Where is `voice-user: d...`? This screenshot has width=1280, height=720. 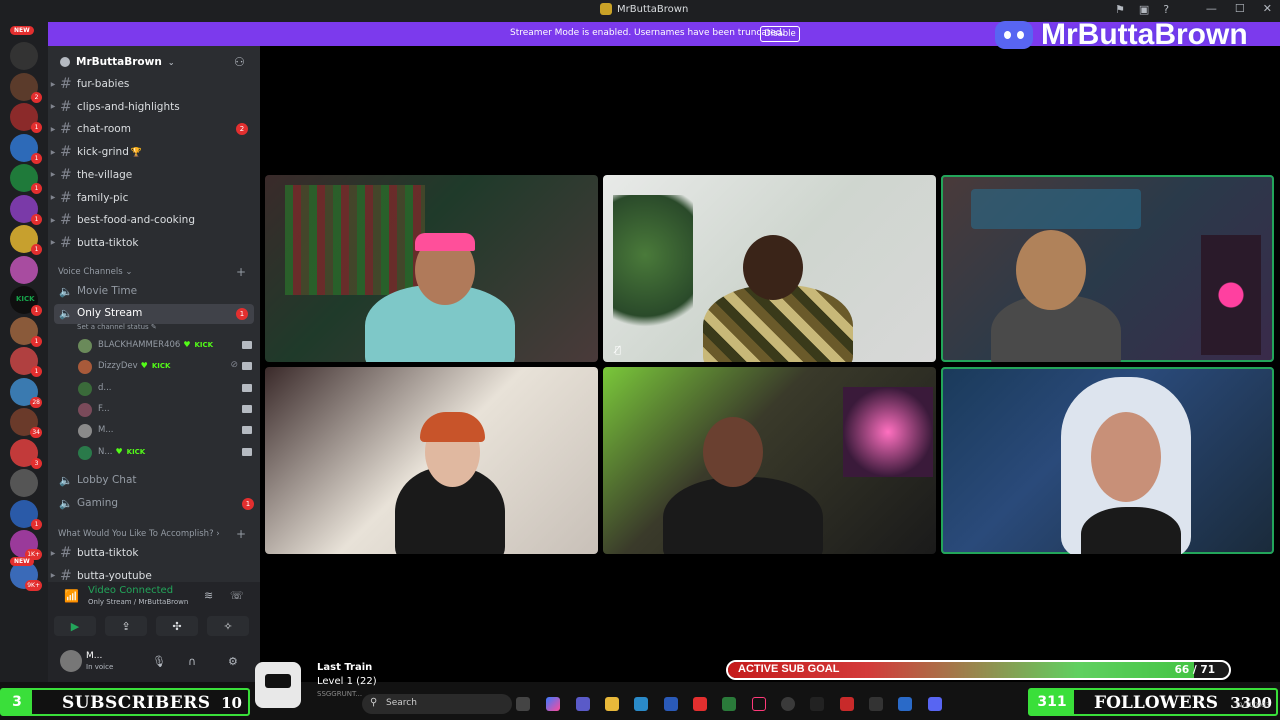 voice-user: d... is located at coordinates (166, 389).